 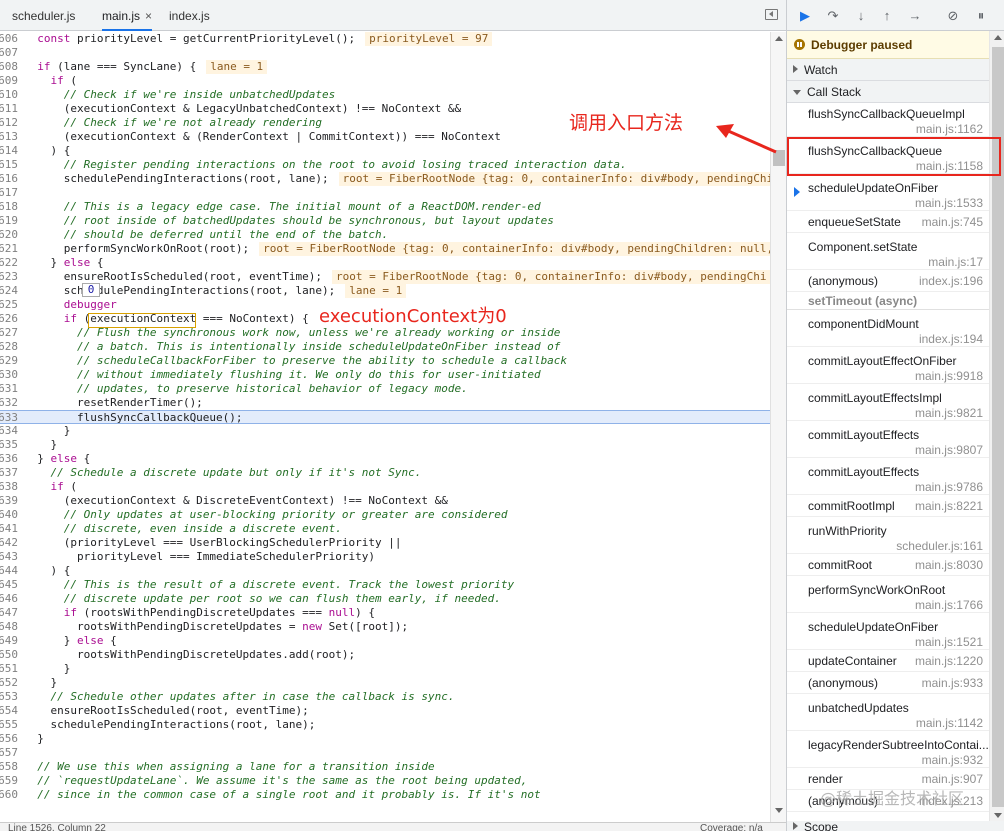 What do you see at coordinates (861, 16) in the screenshot?
I see `step-into-icon: ↓` at bounding box center [861, 16].